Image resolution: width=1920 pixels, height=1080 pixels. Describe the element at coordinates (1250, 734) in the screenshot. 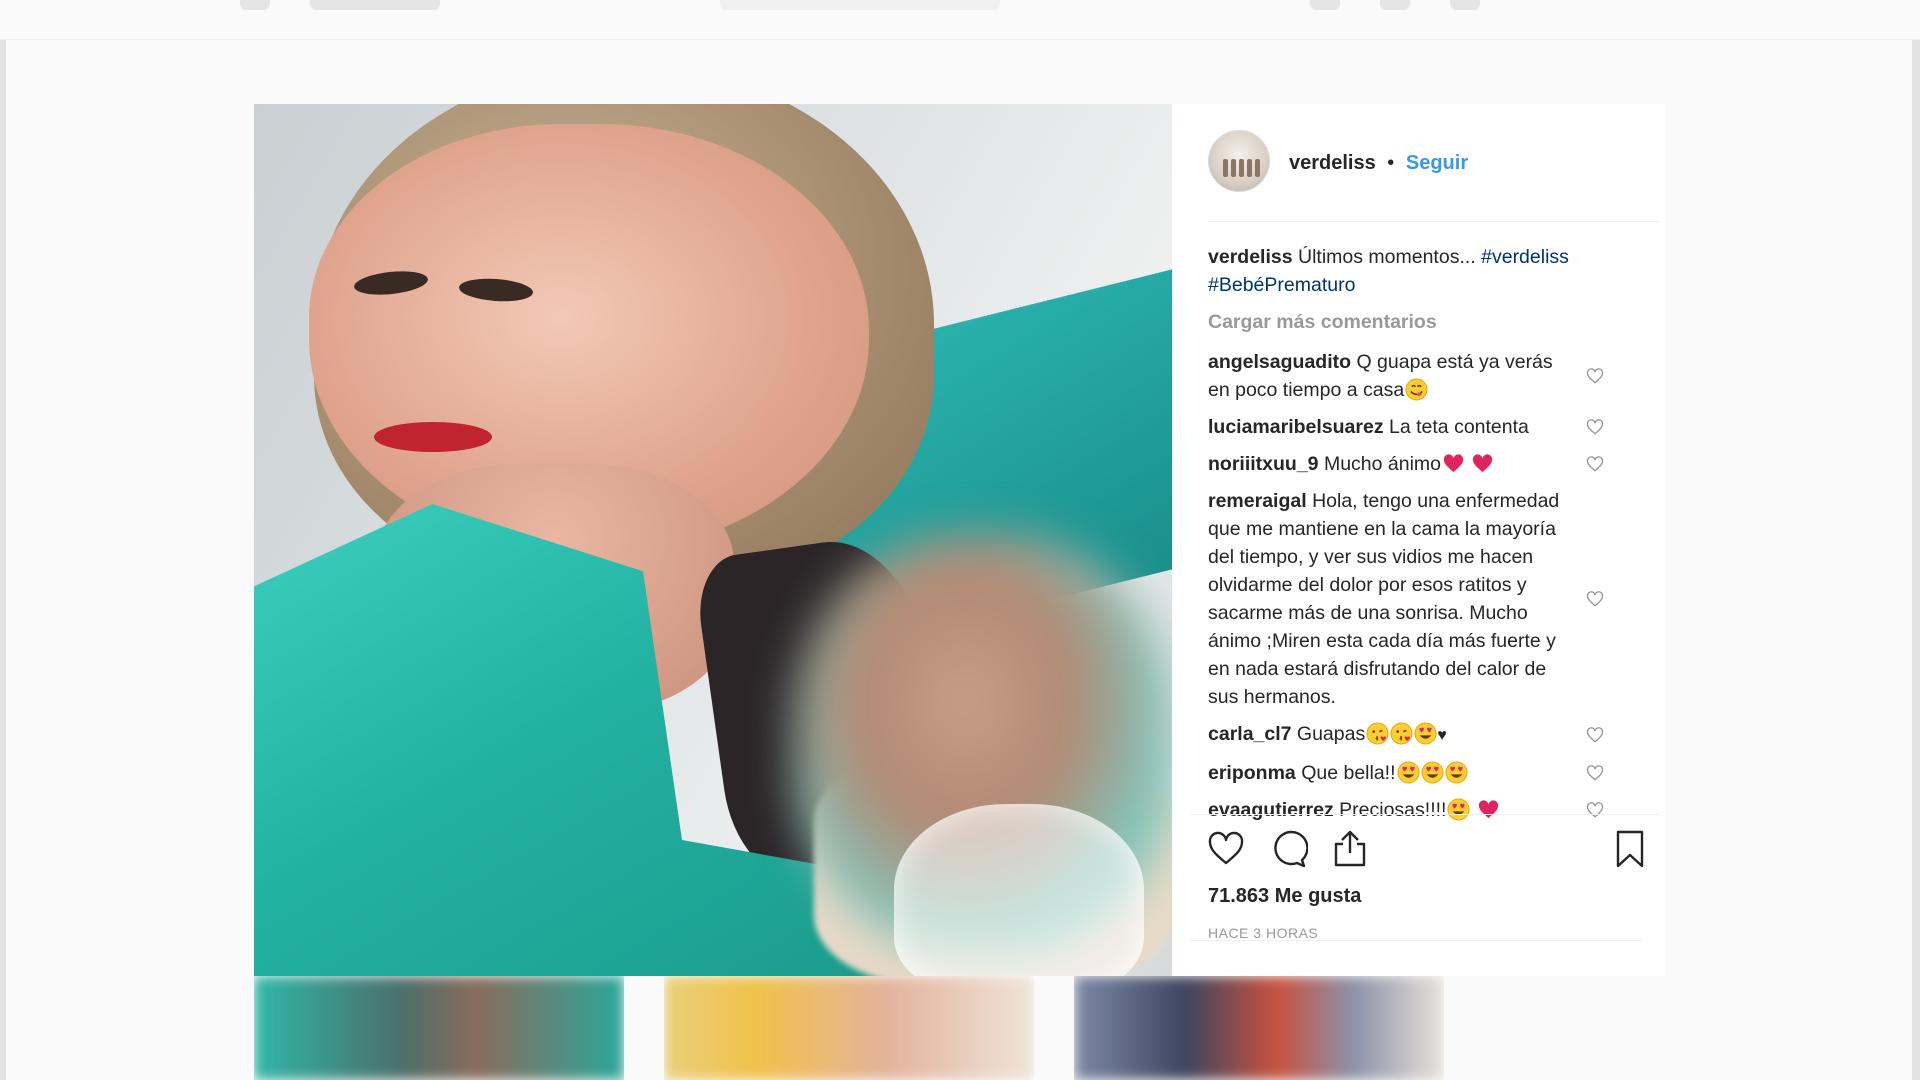

I see `comment-author: carla_cl7` at that location.